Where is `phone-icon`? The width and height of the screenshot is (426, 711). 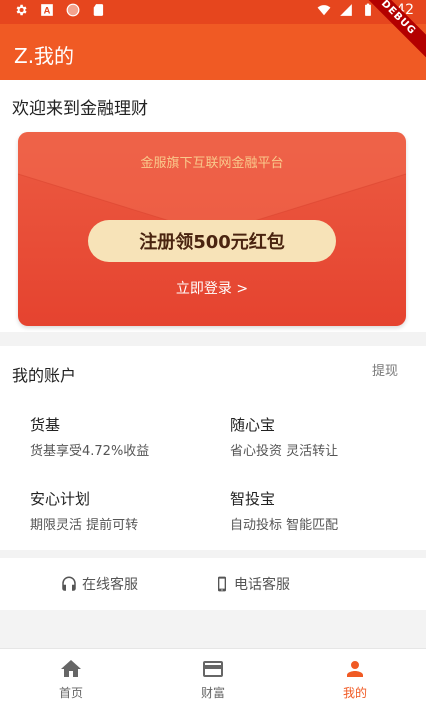
phone-icon is located at coordinates (222, 584).